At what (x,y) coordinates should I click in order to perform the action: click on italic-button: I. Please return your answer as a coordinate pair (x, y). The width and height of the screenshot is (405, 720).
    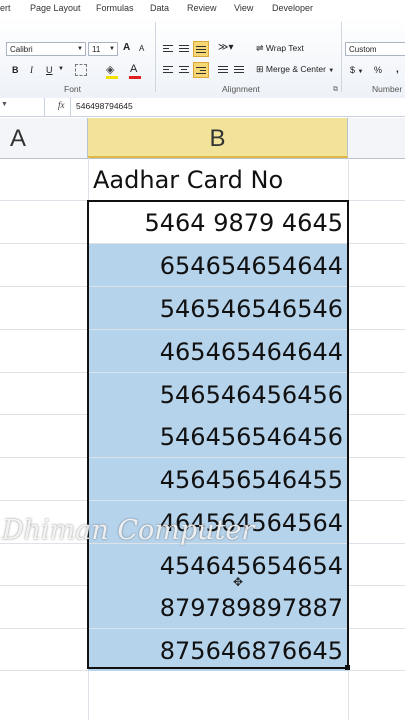
    Looking at the image, I should click on (31, 70).